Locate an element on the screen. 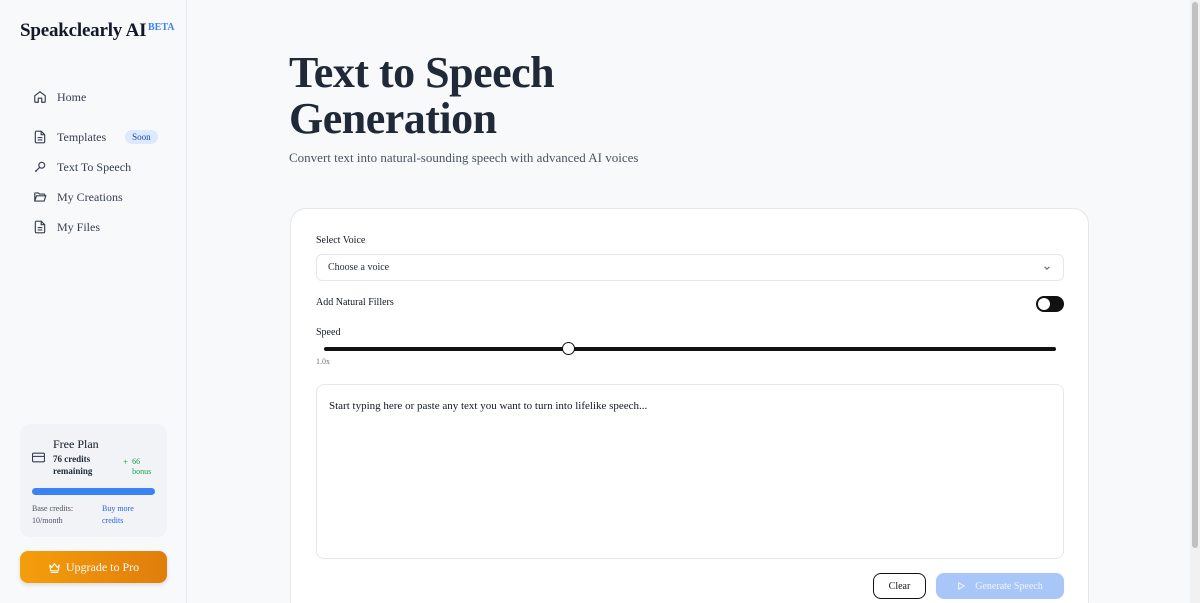 This screenshot has width=1200, height=603. sidebar-item-label: Home is located at coordinates (72, 96).